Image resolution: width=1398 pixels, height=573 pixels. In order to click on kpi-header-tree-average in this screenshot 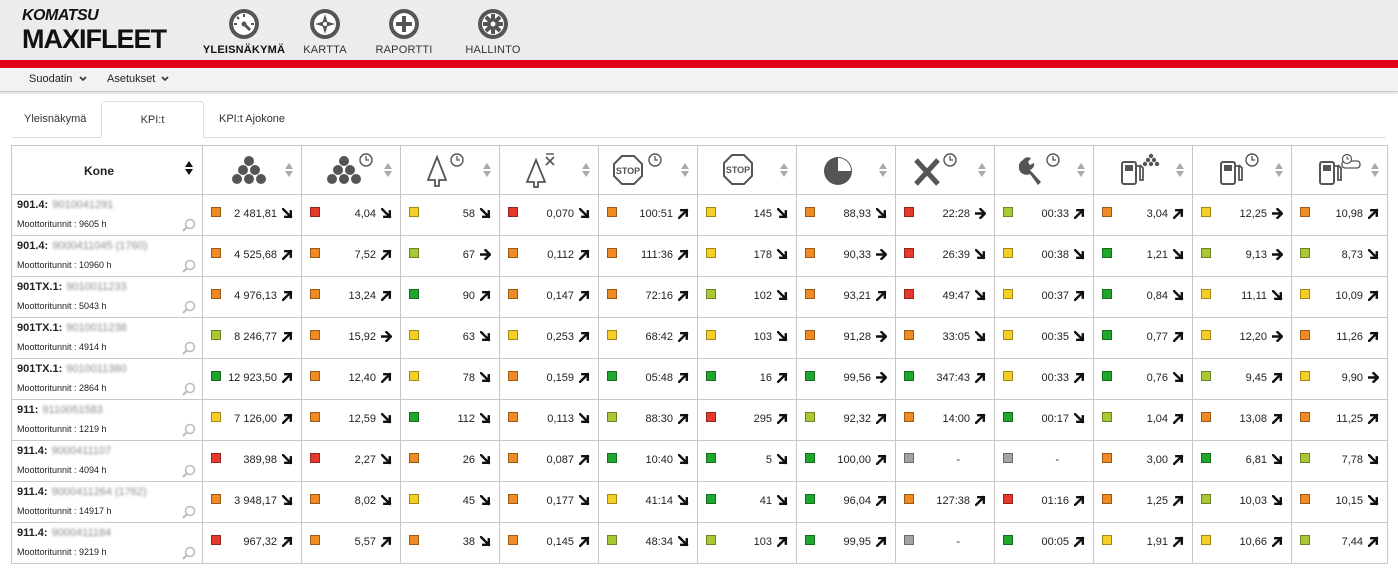, I will do `click(549, 170)`.